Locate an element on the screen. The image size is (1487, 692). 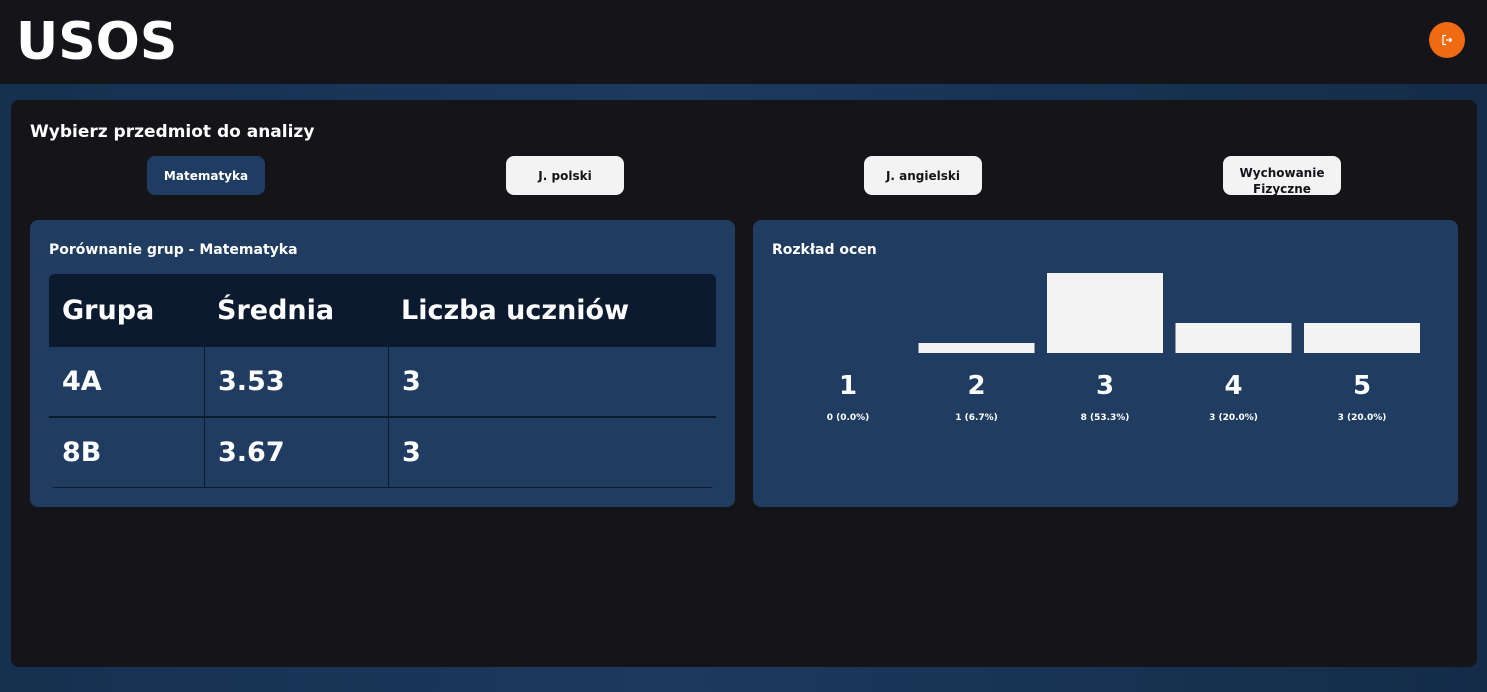
cell-group: 4A is located at coordinates (82, 381).